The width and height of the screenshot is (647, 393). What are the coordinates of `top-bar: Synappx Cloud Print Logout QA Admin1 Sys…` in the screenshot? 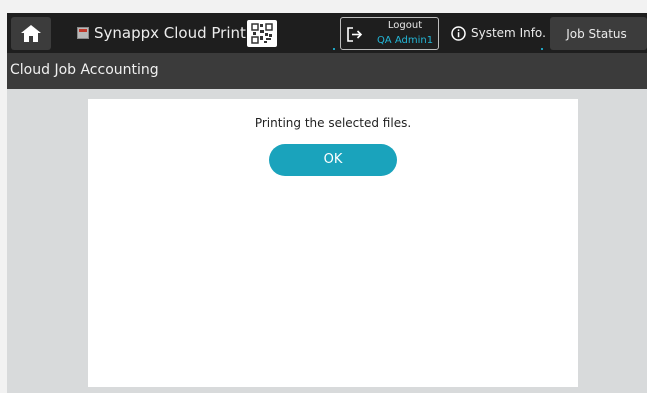 It's located at (327, 33).